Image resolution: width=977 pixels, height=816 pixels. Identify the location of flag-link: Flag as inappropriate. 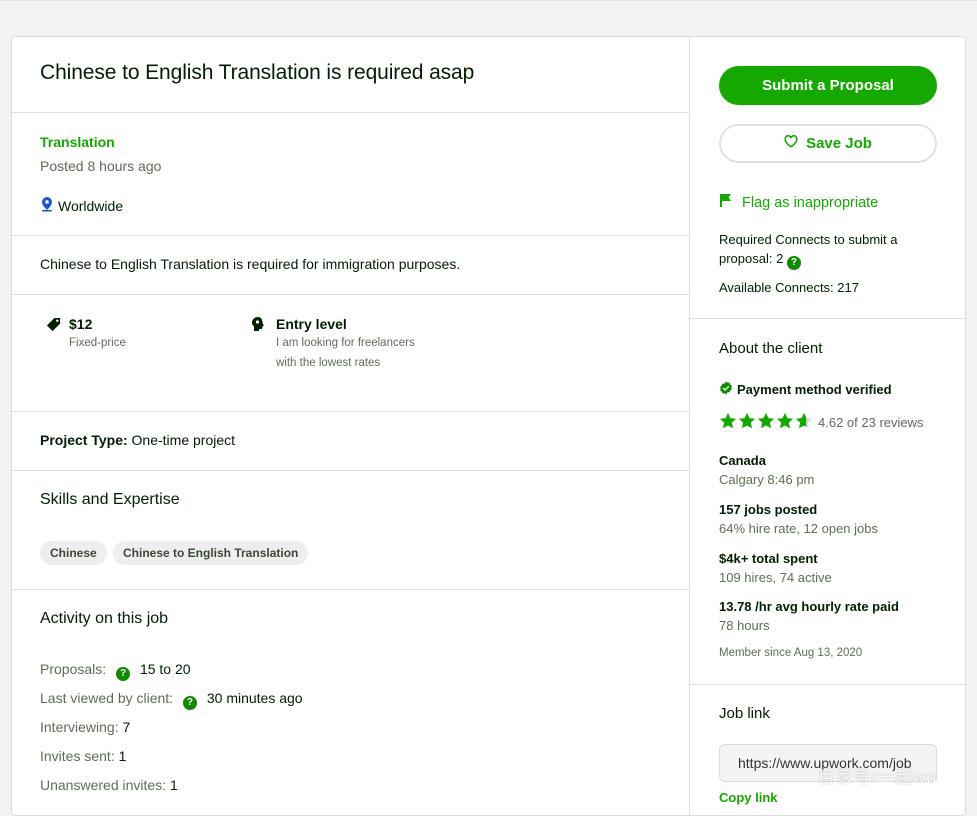
(798, 202).